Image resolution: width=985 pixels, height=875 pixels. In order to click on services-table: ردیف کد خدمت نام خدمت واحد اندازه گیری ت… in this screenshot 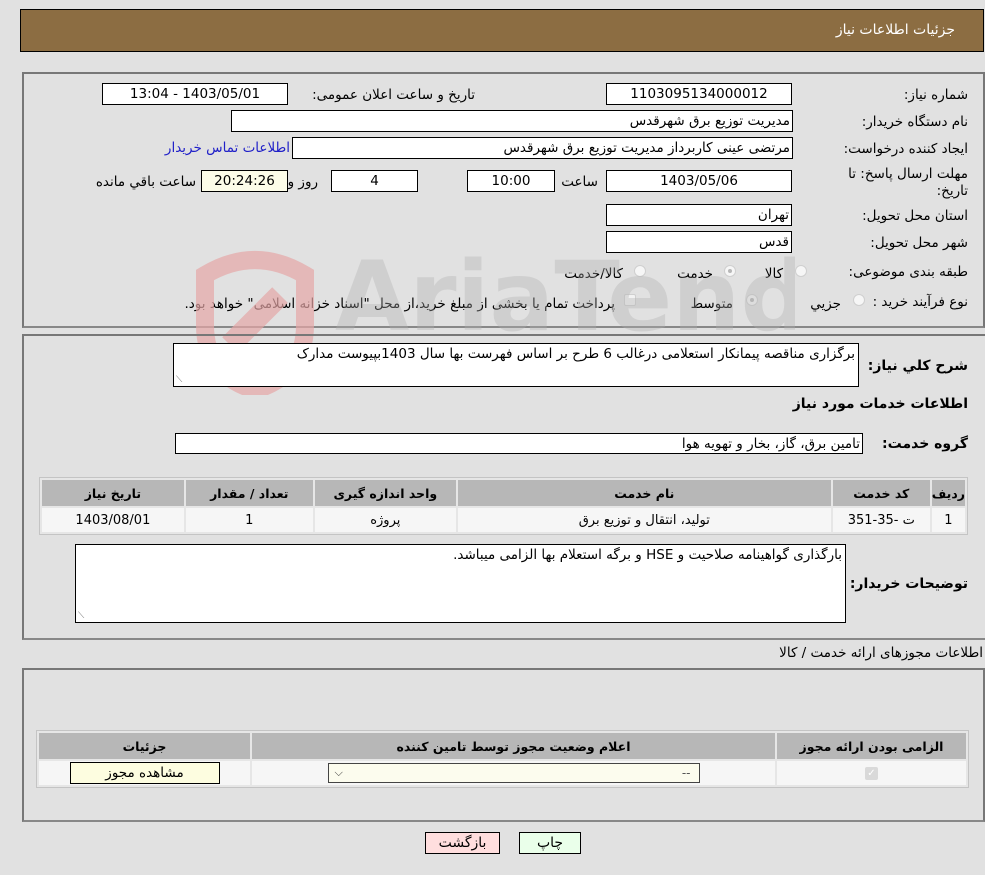, I will do `click(503, 506)`.